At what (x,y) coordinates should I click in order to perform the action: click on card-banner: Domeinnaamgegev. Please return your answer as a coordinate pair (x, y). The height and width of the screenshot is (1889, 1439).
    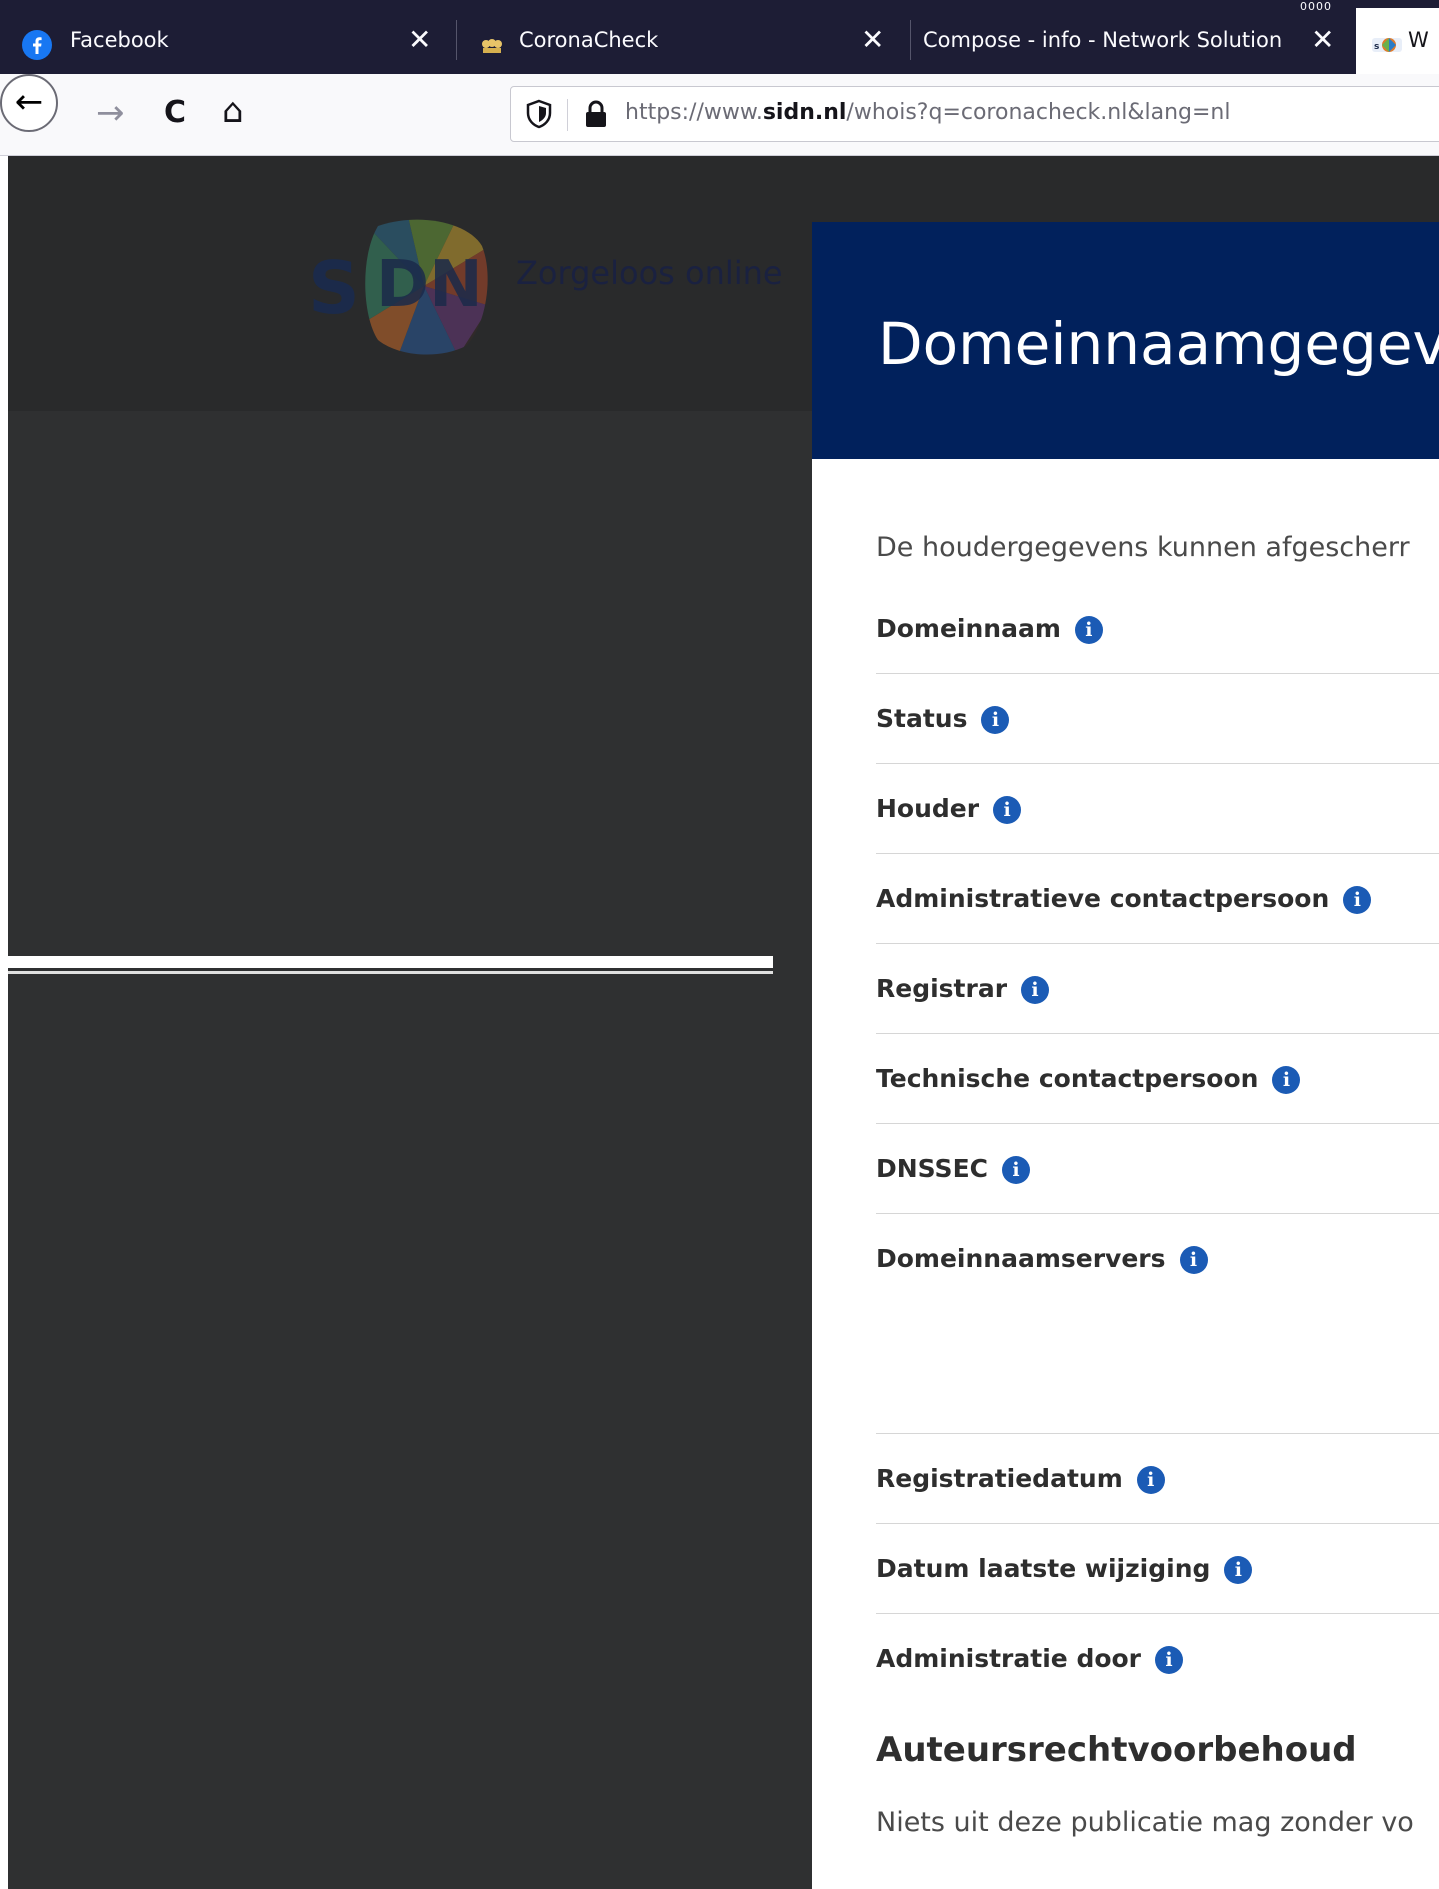
    Looking at the image, I should click on (1125, 340).